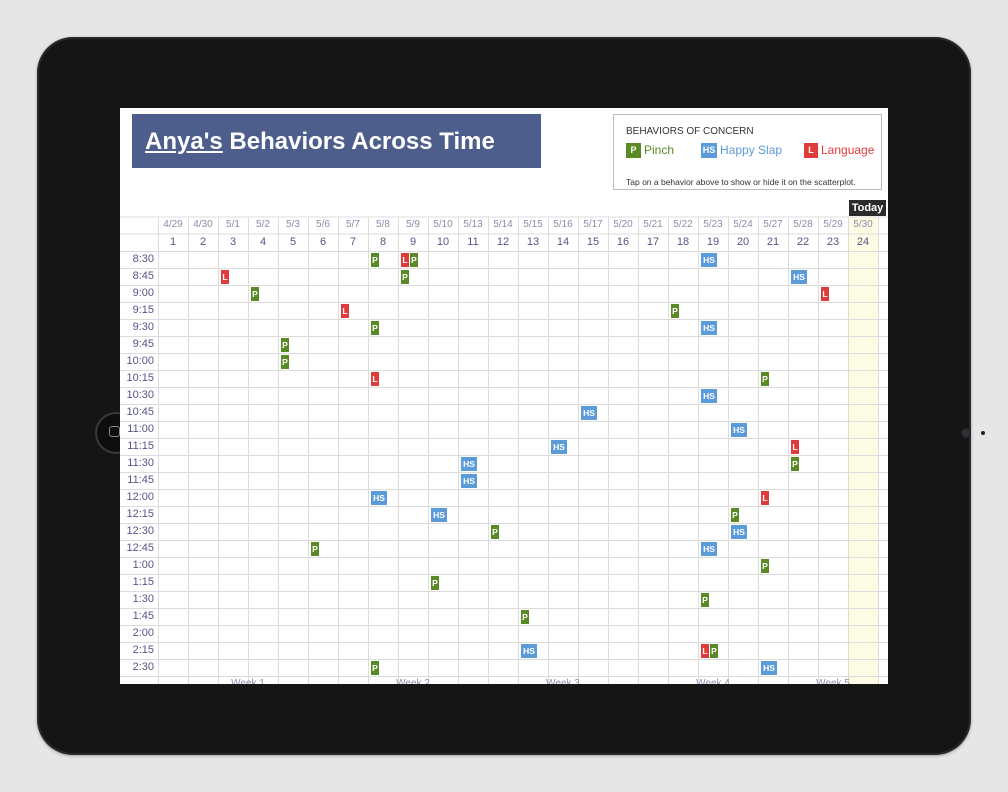  Describe the element at coordinates (863, 224) in the screenshot. I see `column-date: 5/30` at that location.